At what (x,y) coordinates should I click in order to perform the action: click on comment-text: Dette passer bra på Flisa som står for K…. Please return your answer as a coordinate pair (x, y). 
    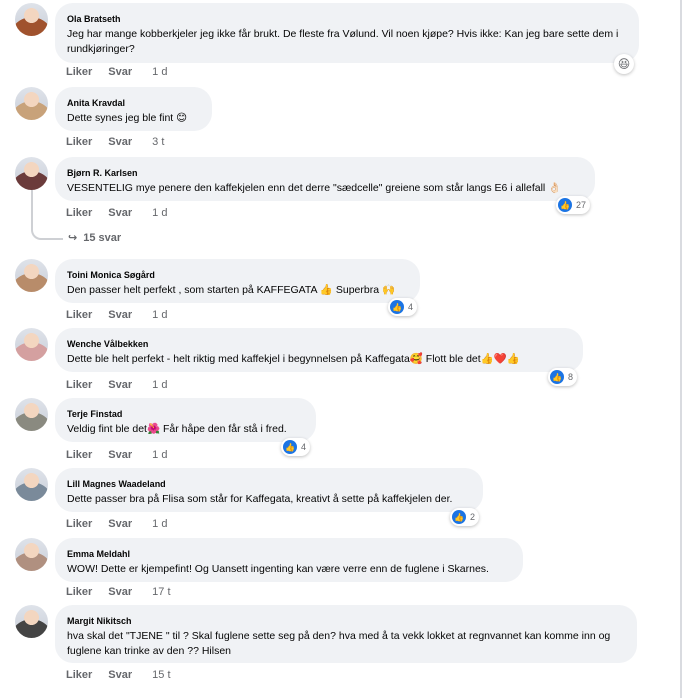
    Looking at the image, I should click on (260, 499).